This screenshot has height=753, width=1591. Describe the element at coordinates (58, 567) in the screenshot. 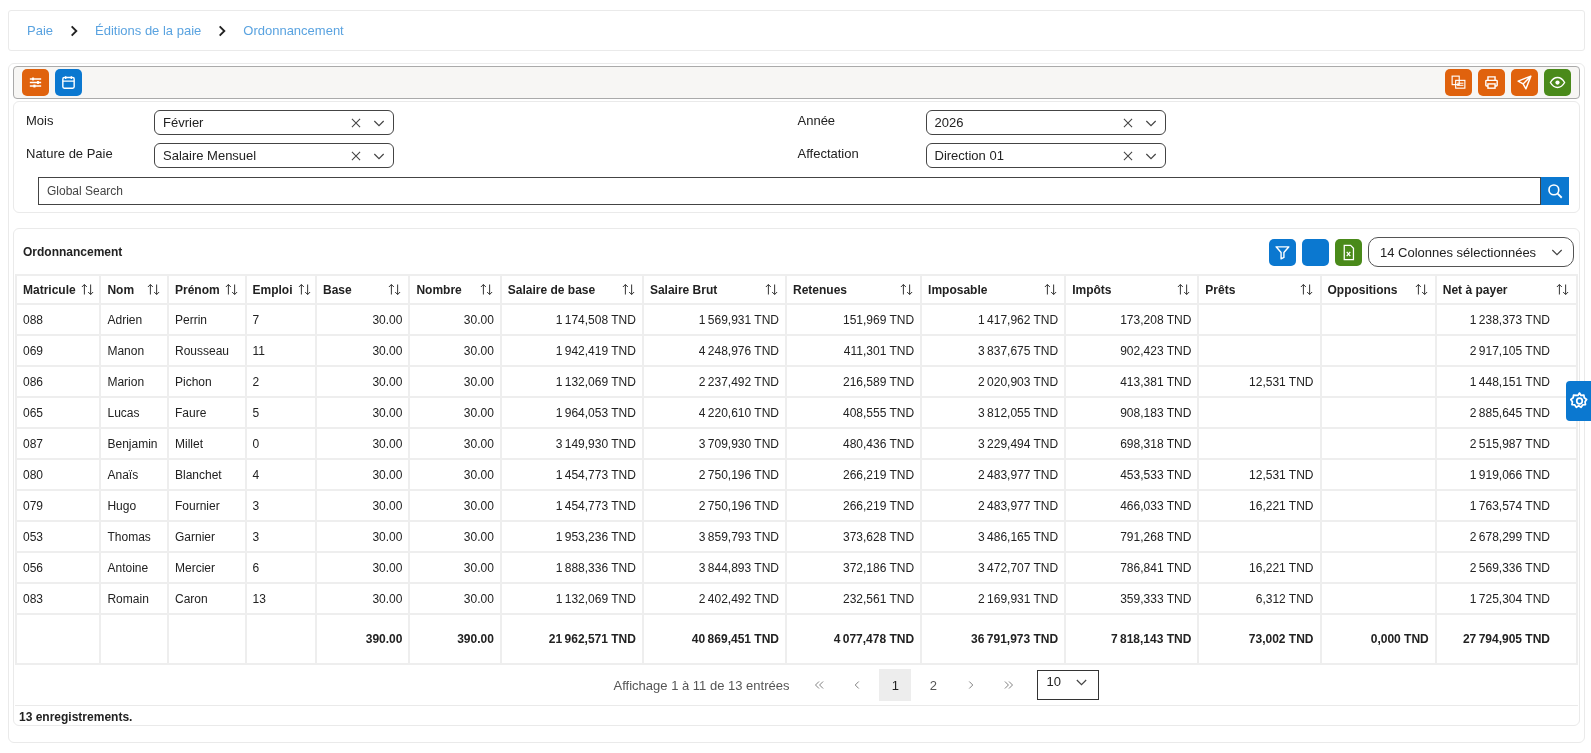

I see `table-cell: 056` at that location.